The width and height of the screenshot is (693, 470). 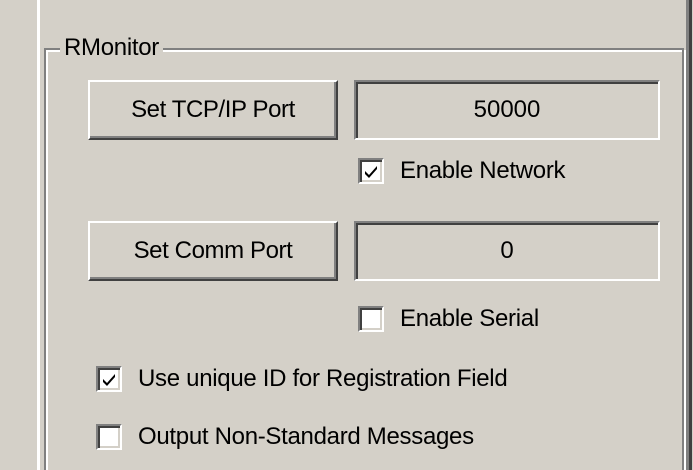 I want to click on enable-serial-checkbox, so click(x=371, y=319).